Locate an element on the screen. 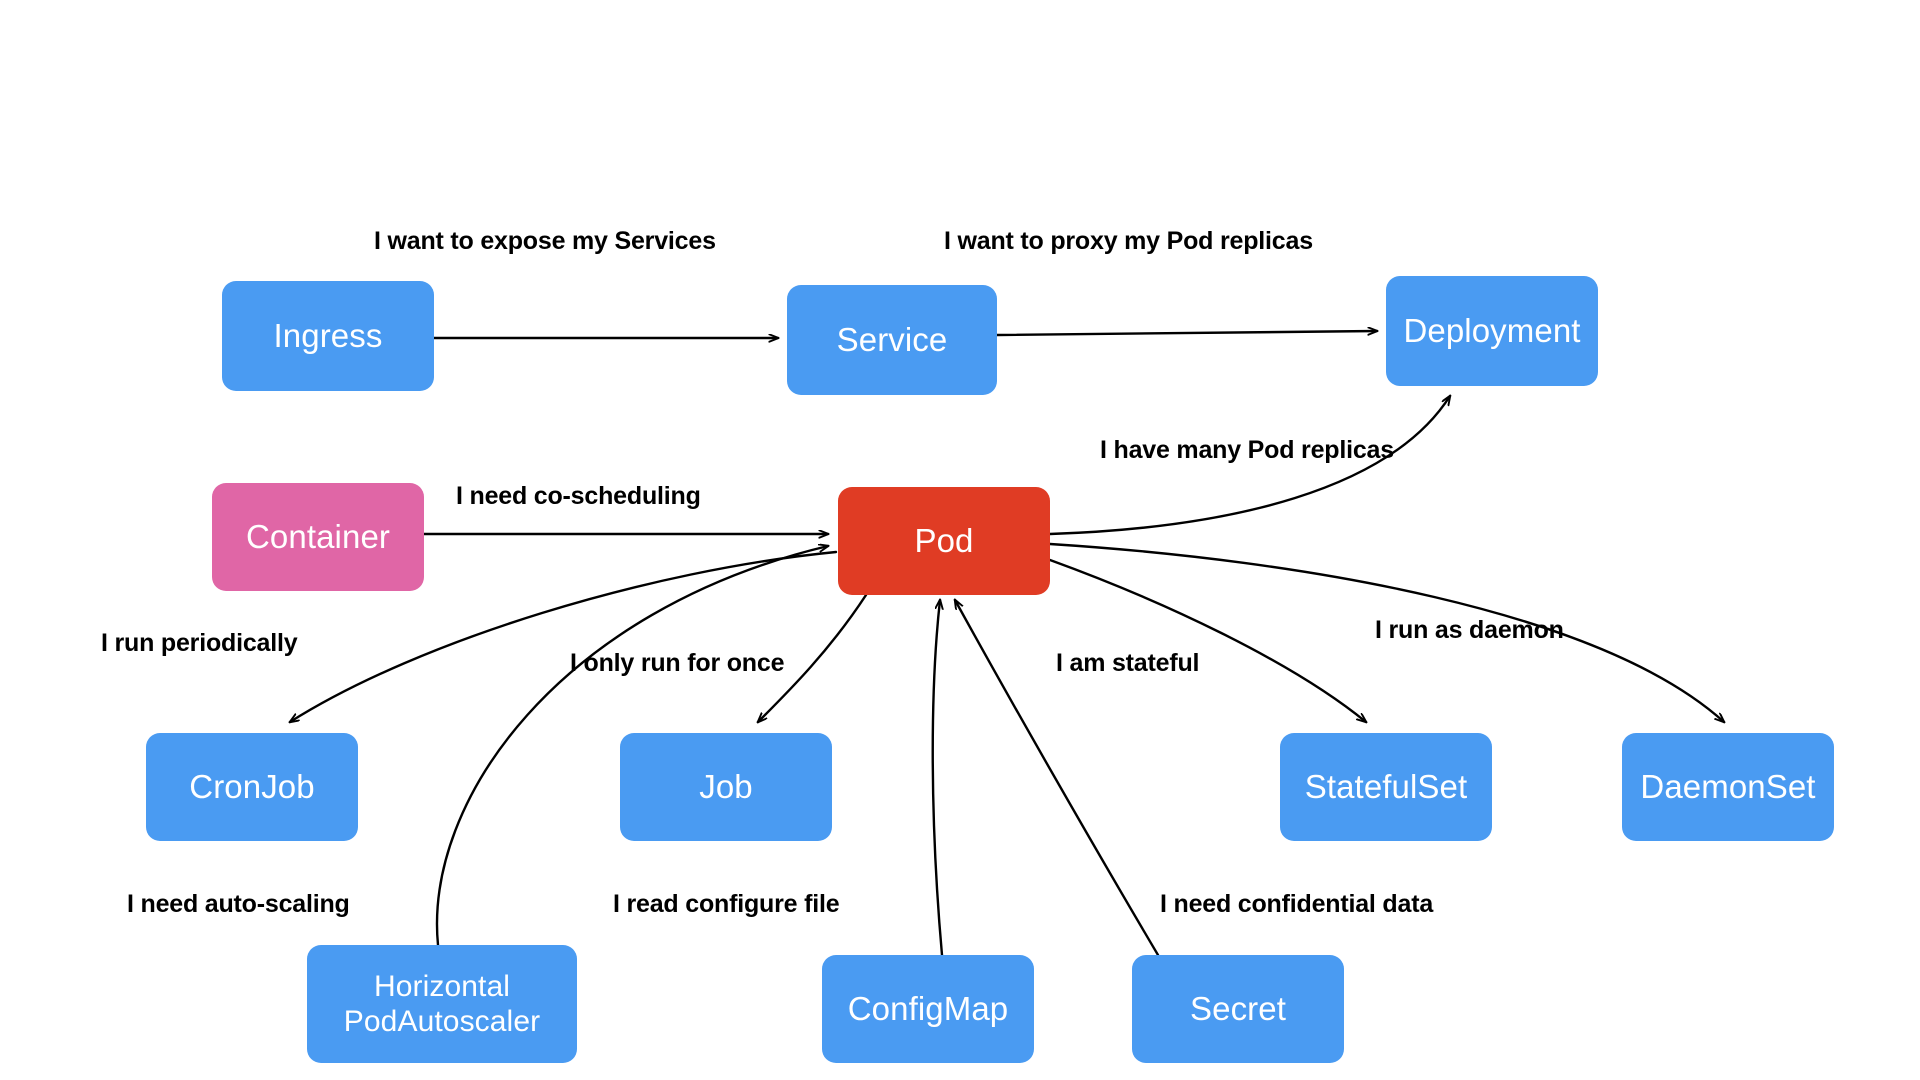 Image resolution: width=1920 pixels, height=1080 pixels. node-container-label: Container is located at coordinates (318, 536).